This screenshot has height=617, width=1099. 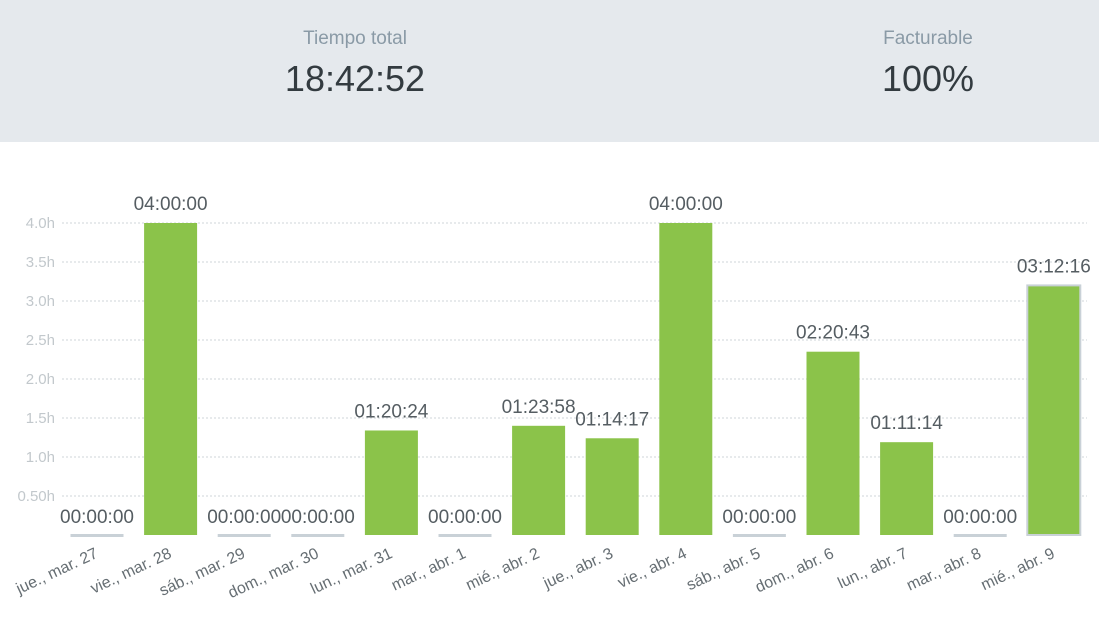 What do you see at coordinates (928, 38) in the screenshot?
I see `billable-label: Facturable` at bounding box center [928, 38].